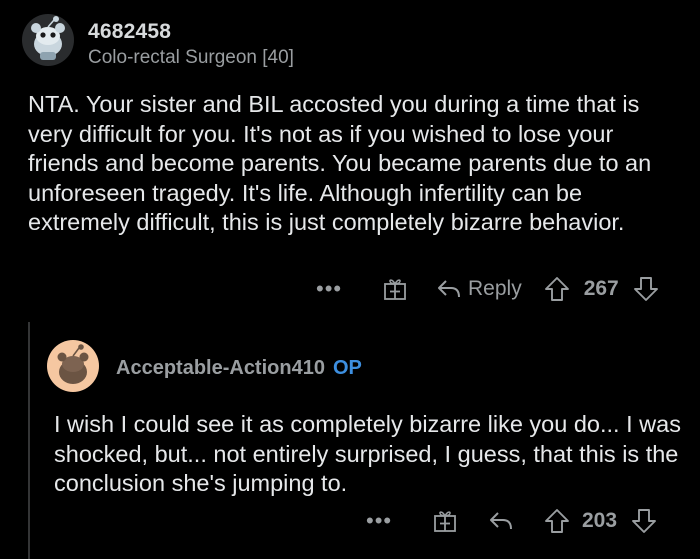  Describe the element at coordinates (495, 288) in the screenshot. I see `reply-label: Reply` at that location.